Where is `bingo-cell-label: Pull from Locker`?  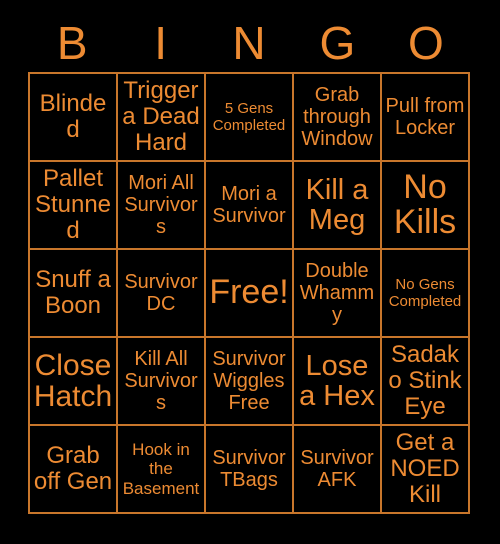 bingo-cell-label: Pull from Locker is located at coordinates (425, 117).